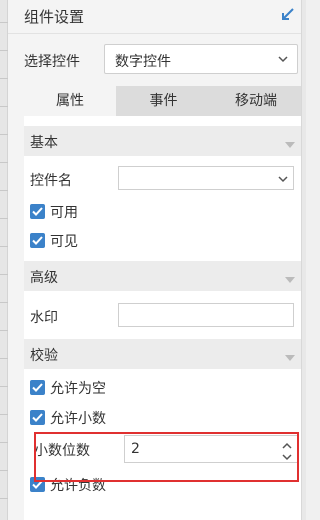  Describe the element at coordinates (162, 354) in the screenshot. I see `section-validation-header: 校验` at that location.